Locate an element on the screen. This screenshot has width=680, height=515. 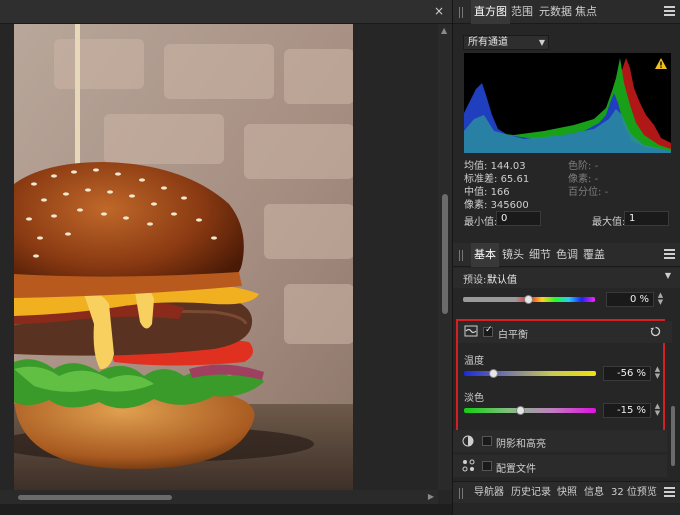
tint-label: 淡色 is located at coordinates (474, 398).